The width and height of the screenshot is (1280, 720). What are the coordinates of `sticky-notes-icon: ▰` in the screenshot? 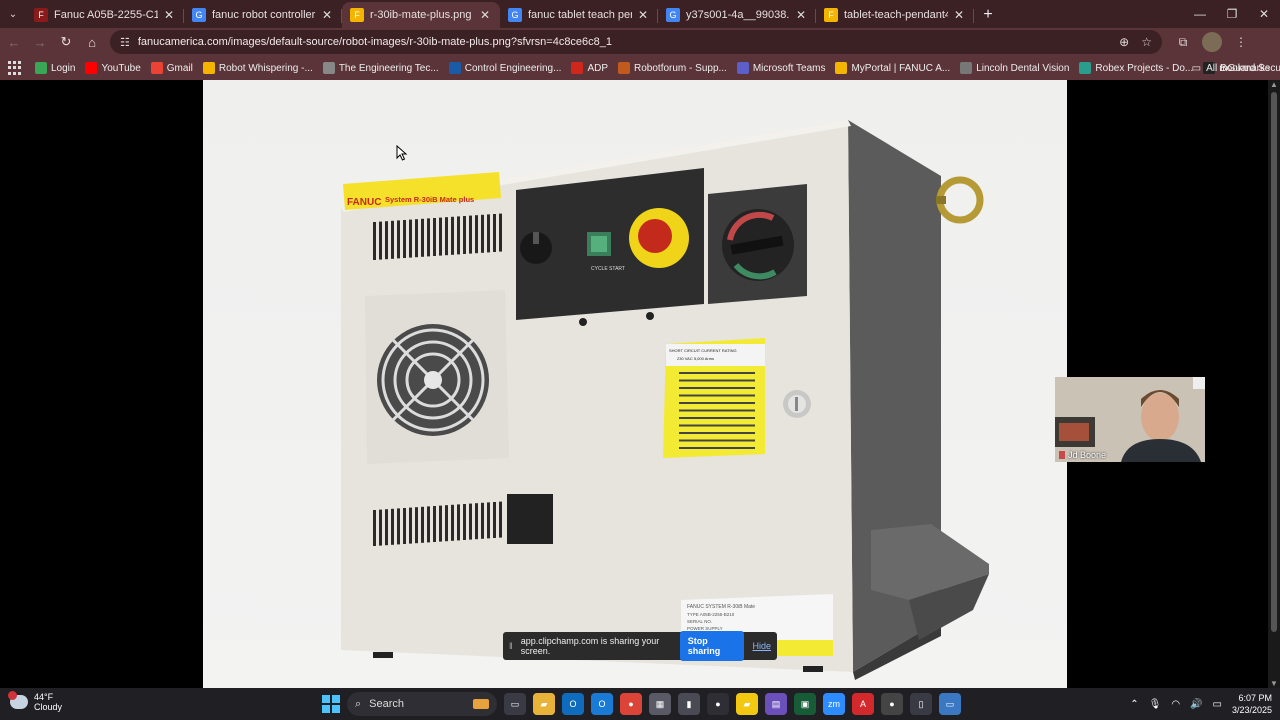 It's located at (747, 704).